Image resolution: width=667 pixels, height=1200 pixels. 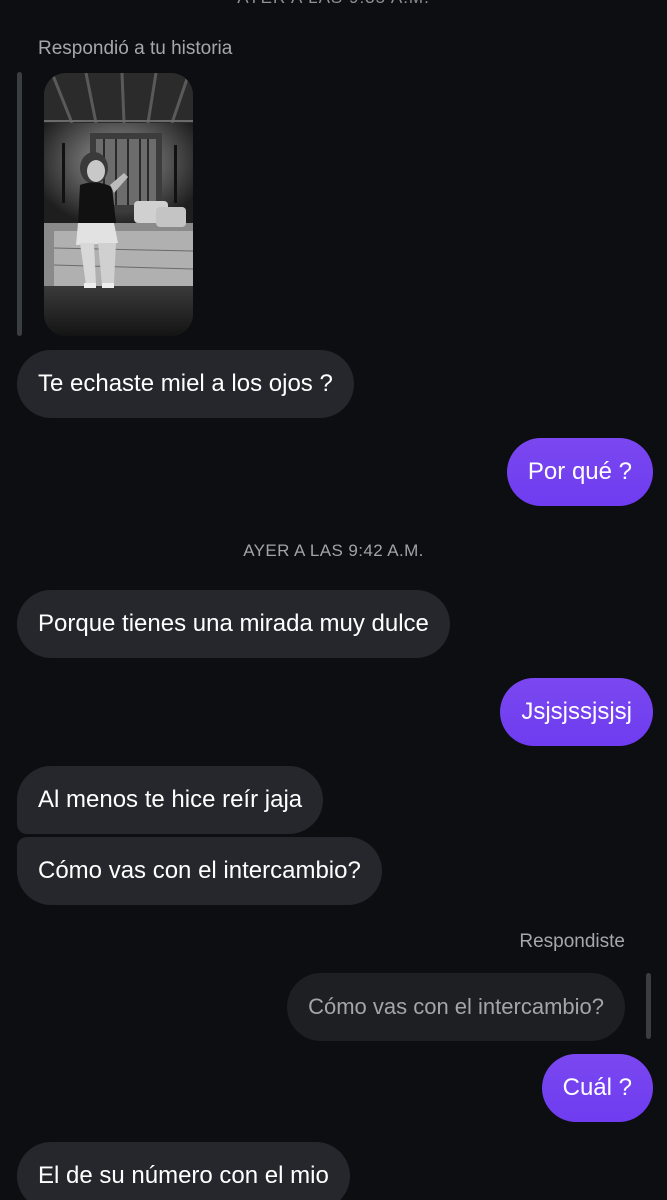 I want to click on story-thumbnail, so click(x=118, y=204).